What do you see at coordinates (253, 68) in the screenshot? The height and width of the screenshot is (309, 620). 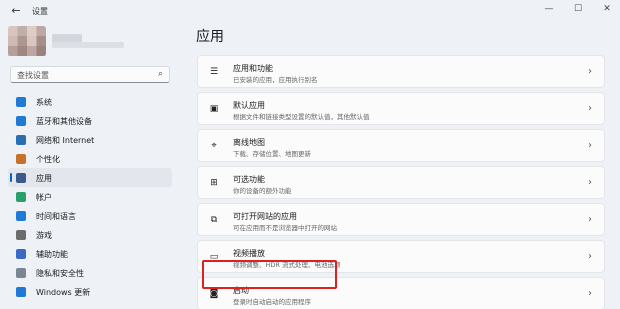 I see `card-title: 应用和功能` at bounding box center [253, 68].